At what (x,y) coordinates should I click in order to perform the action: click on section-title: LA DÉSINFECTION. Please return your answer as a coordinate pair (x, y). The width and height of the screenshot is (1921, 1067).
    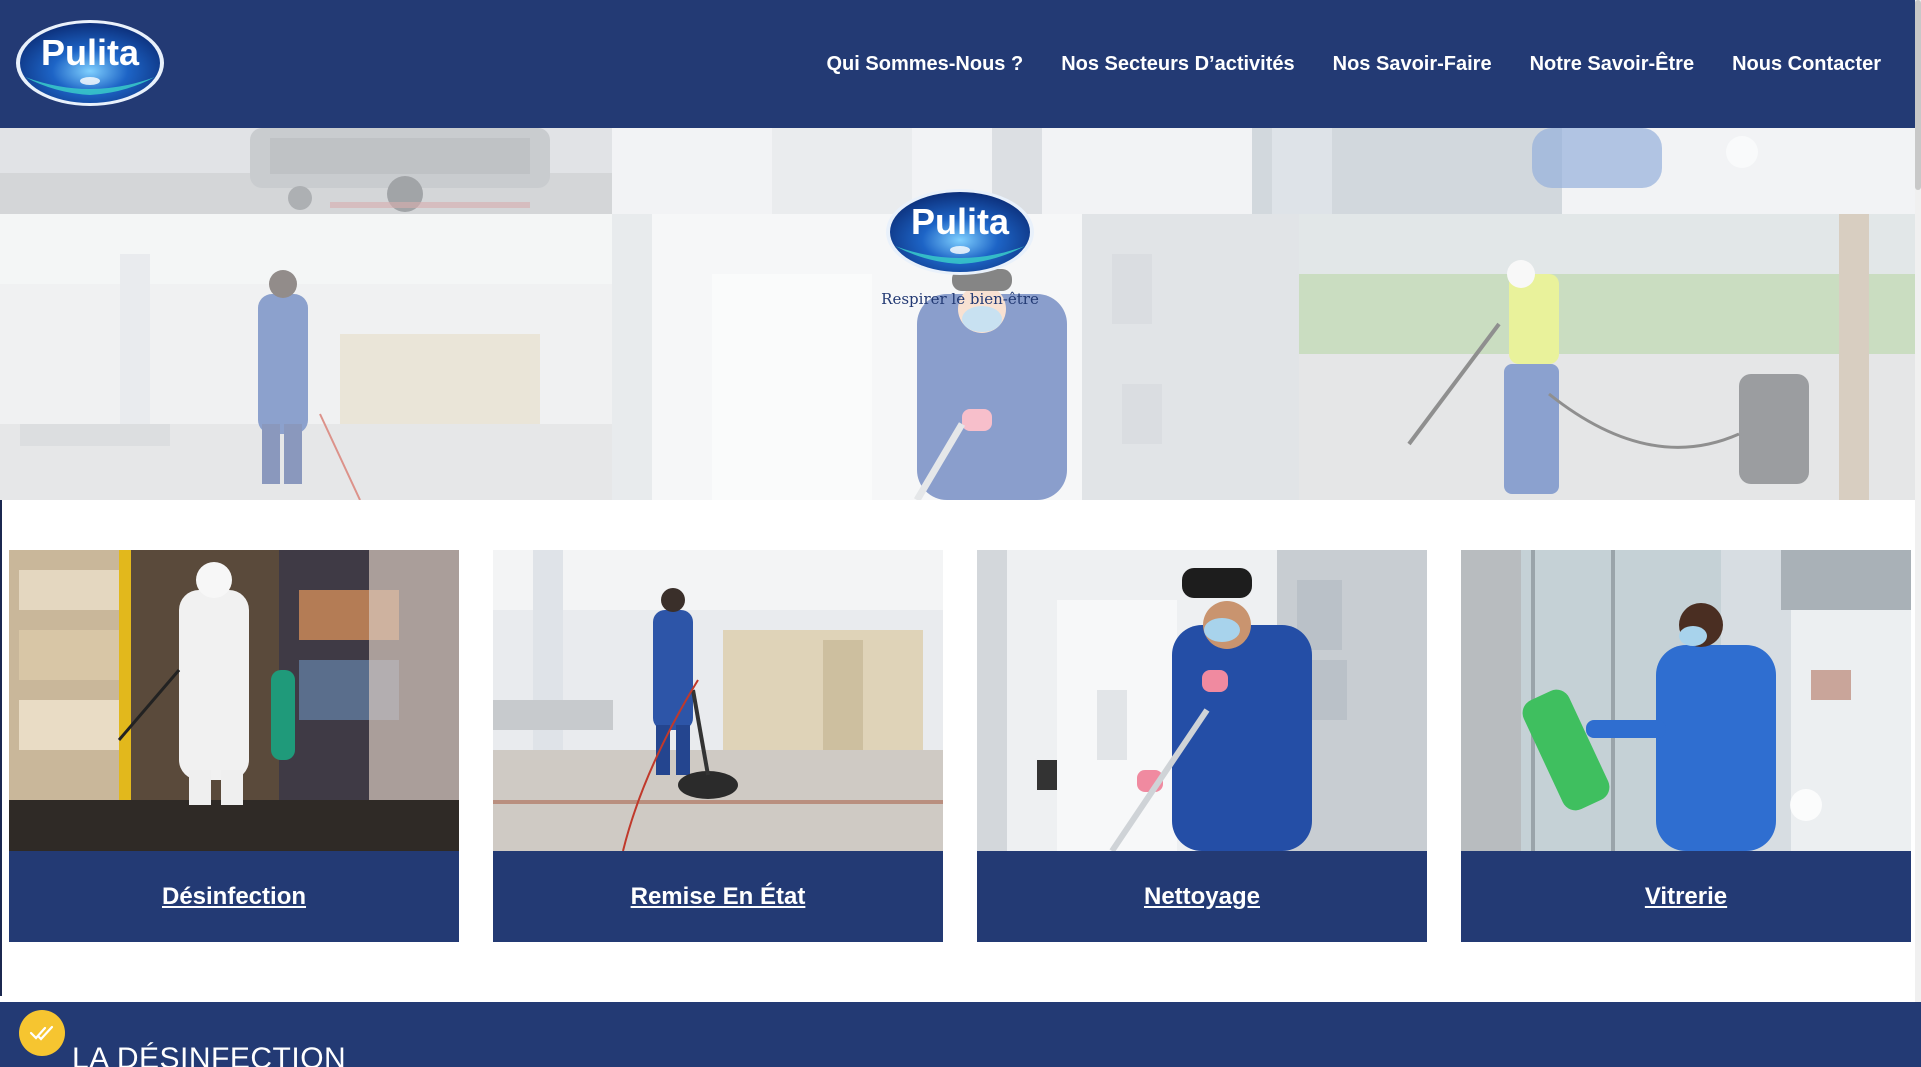
    Looking at the image, I should click on (209, 1054).